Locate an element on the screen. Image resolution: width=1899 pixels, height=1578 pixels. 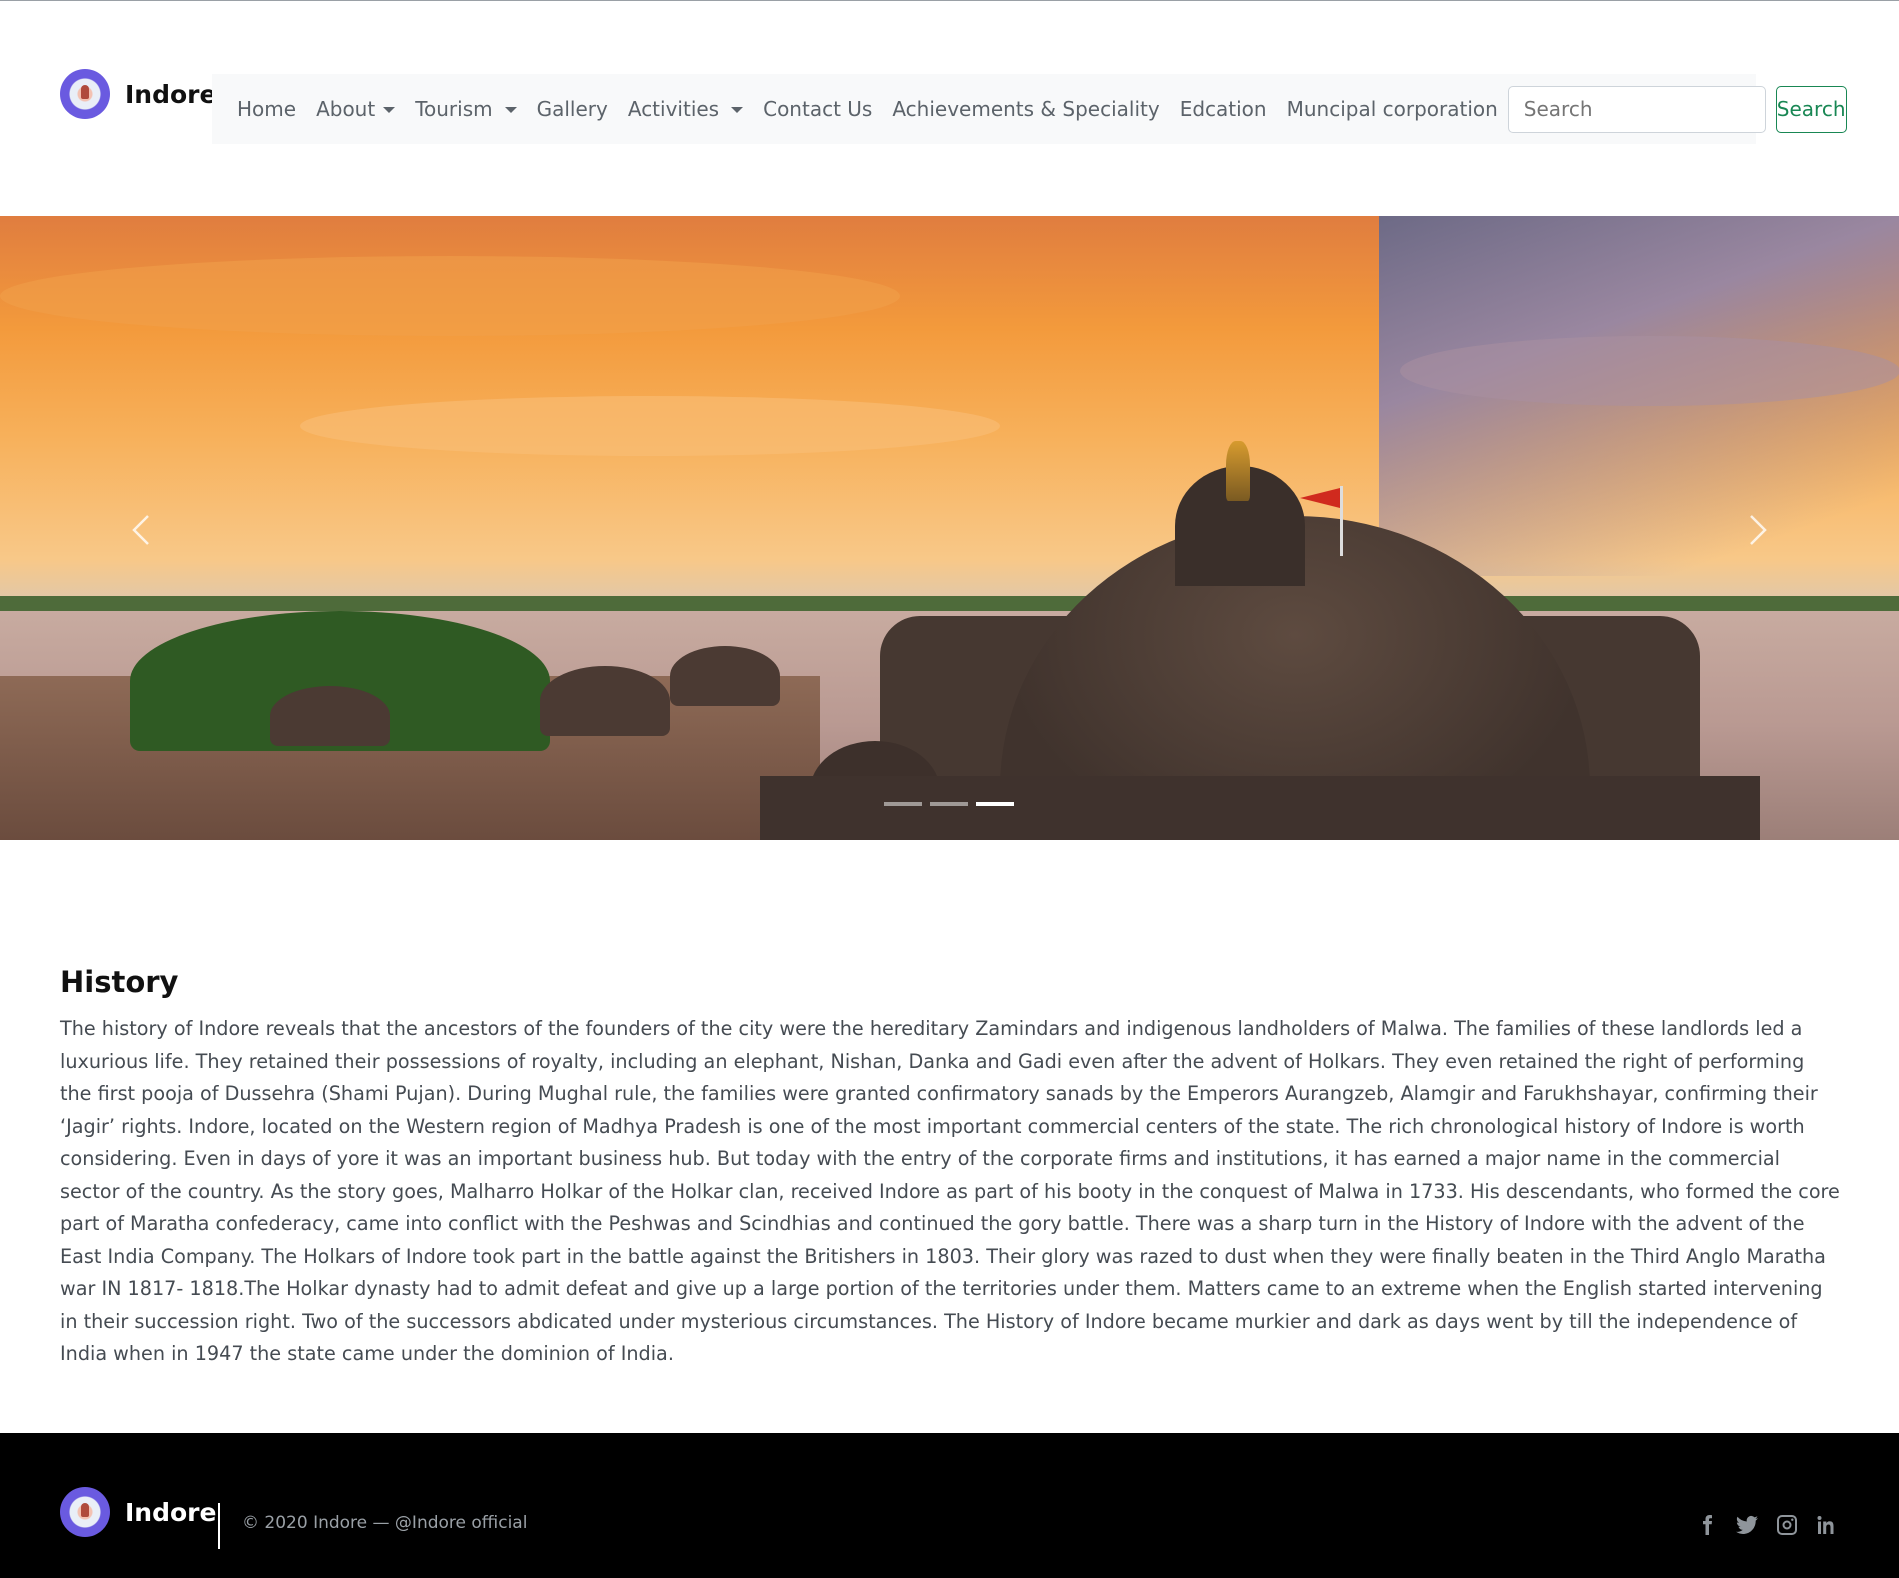
nav-gallery-label: Gallery is located at coordinates (572, 109).